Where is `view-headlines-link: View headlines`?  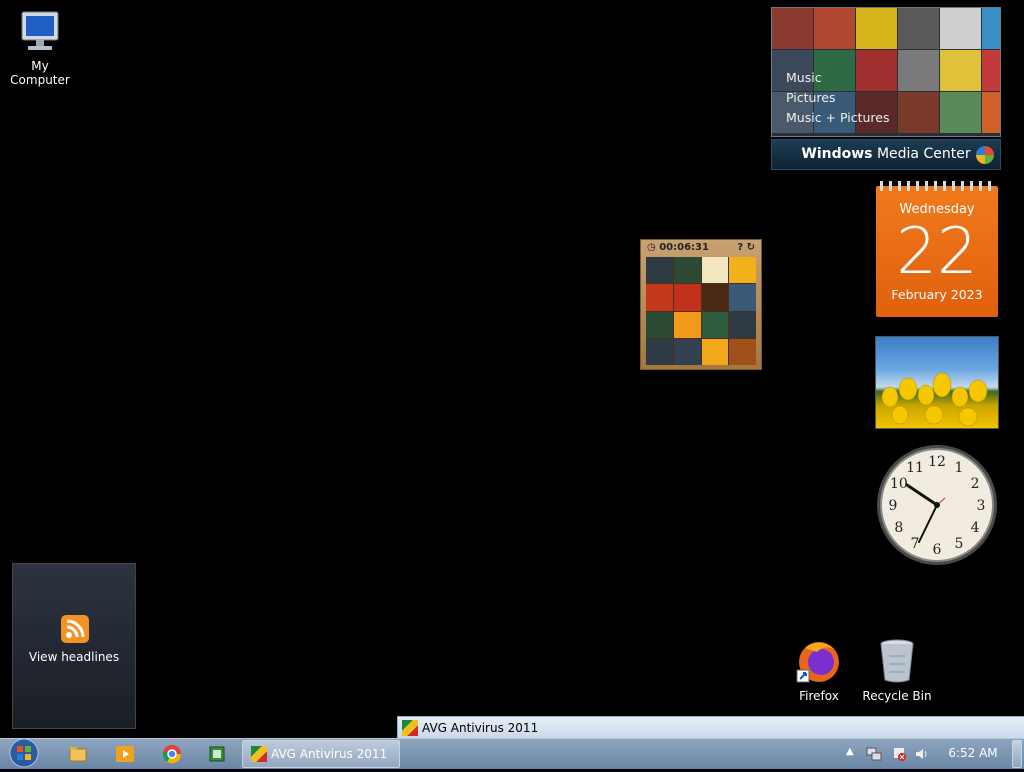
view-headlines-link: View headlines is located at coordinates (74, 657).